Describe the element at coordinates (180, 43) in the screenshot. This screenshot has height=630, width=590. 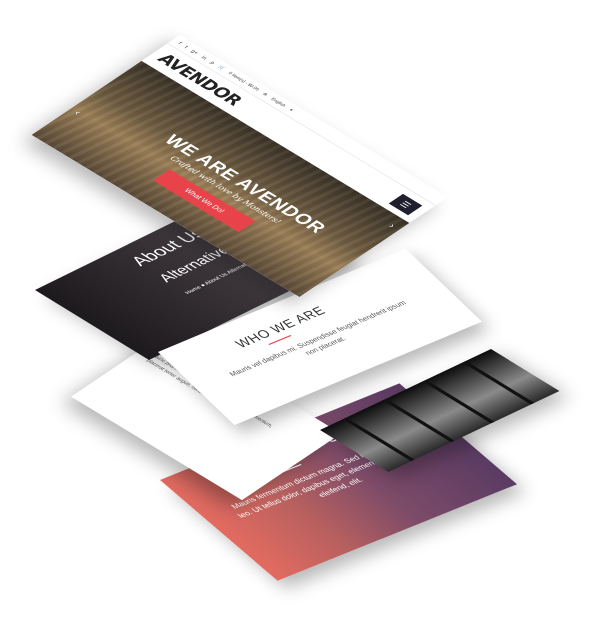
I see `facebook-icon: f` at that location.